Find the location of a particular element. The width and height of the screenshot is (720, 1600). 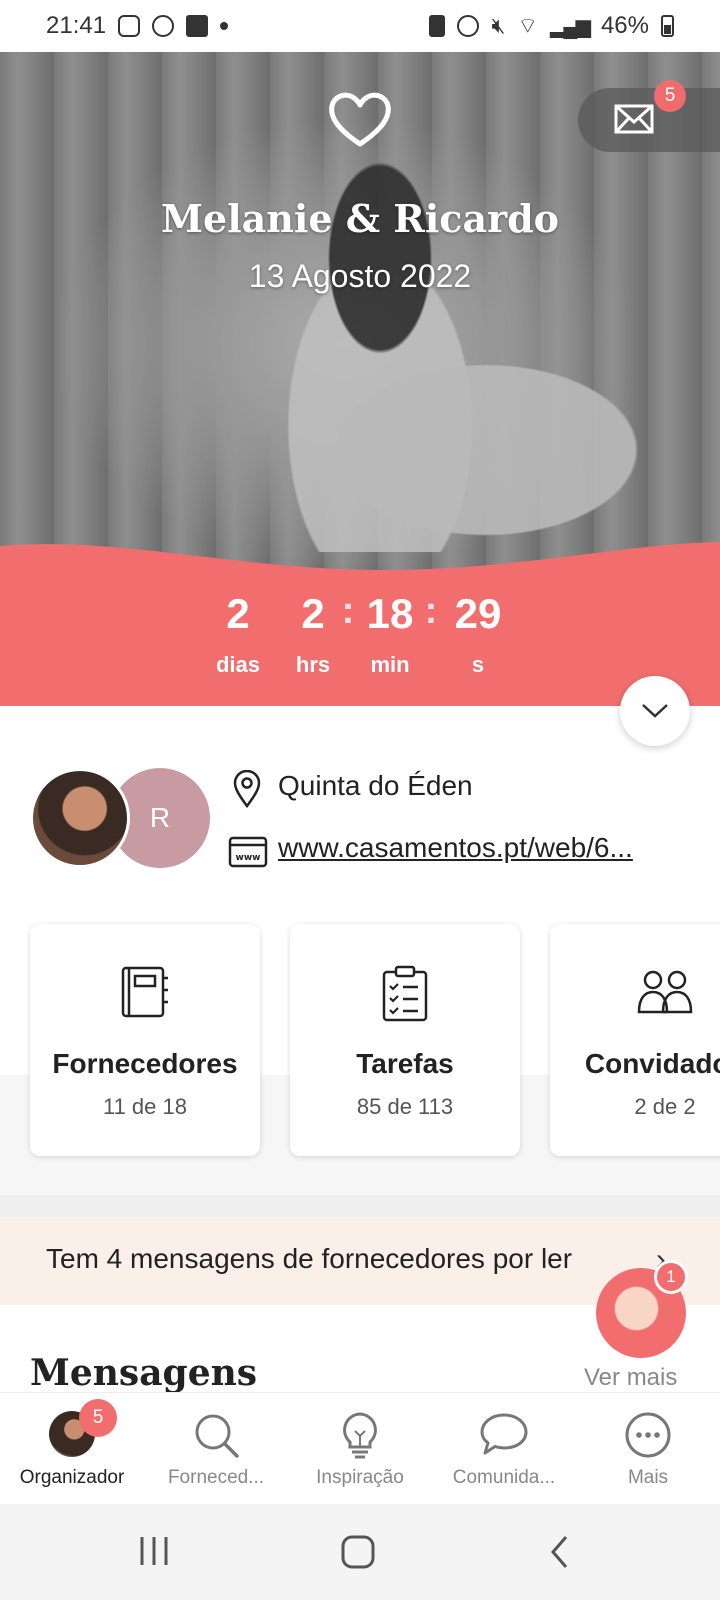

avatar is located at coordinates (80, 818).